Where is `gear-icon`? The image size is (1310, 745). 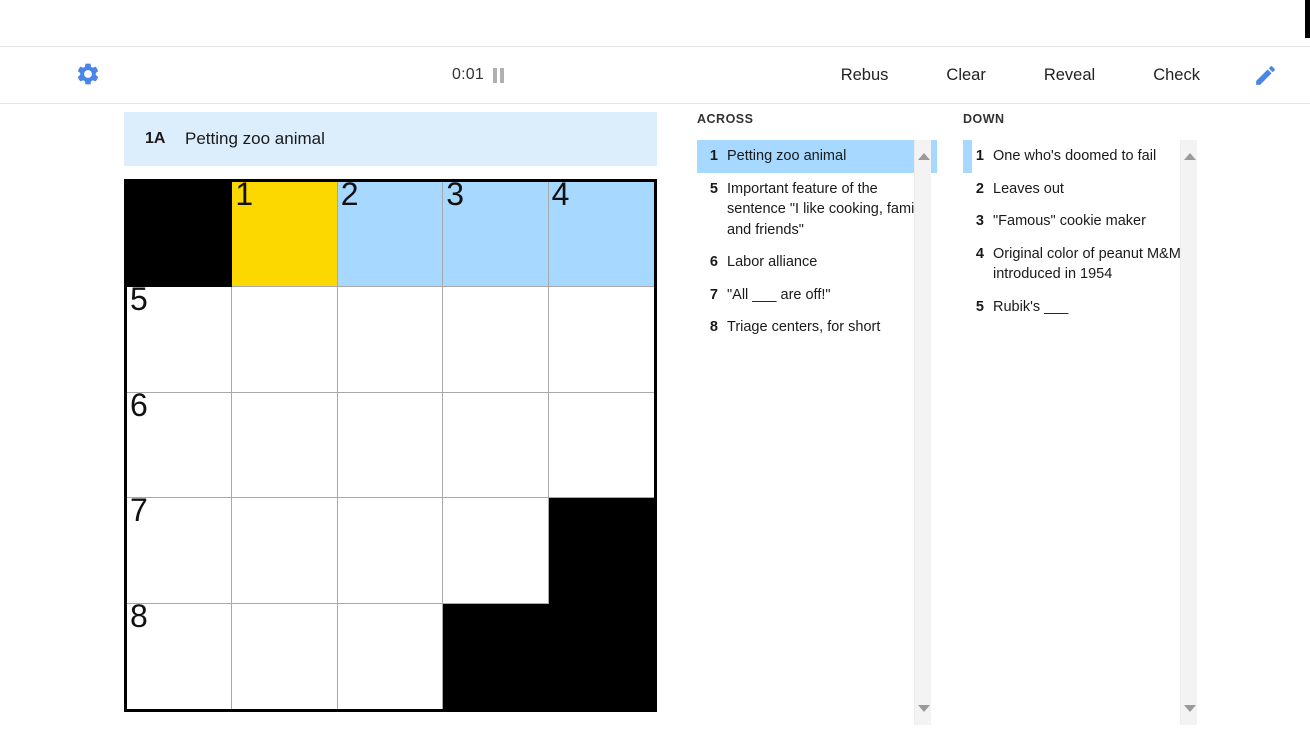 gear-icon is located at coordinates (88, 74).